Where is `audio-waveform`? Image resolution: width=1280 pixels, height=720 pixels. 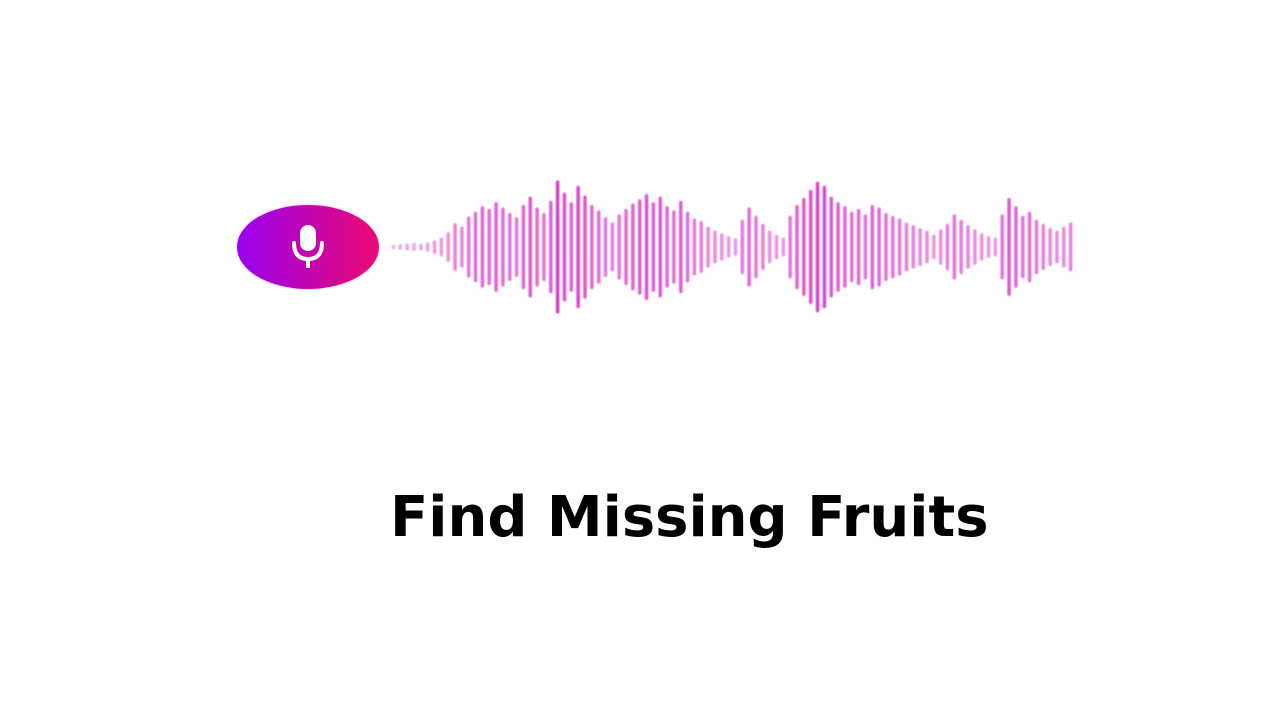 audio-waveform is located at coordinates (732, 247).